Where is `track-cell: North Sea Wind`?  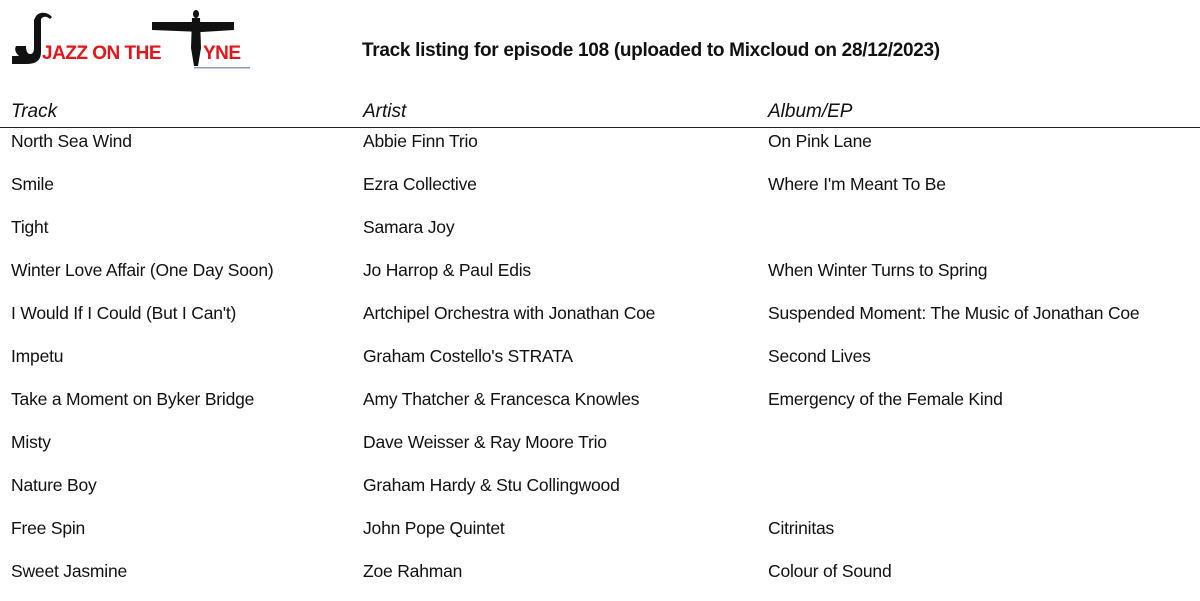 track-cell: North Sea Wind is located at coordinates (71, 141).